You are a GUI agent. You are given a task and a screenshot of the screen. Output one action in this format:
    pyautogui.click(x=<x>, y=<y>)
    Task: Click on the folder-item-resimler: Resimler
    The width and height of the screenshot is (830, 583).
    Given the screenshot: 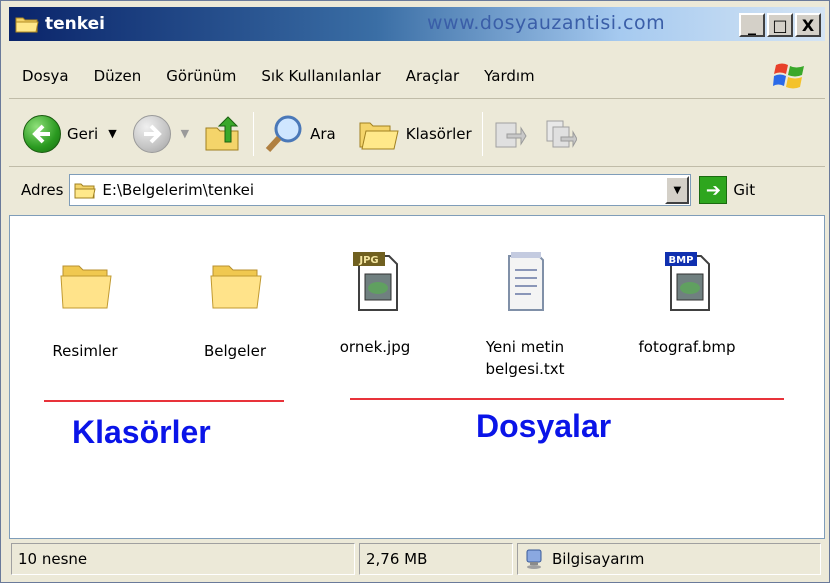 What is the action you would take?
    pyautogui.click(x=85, y=307)
    